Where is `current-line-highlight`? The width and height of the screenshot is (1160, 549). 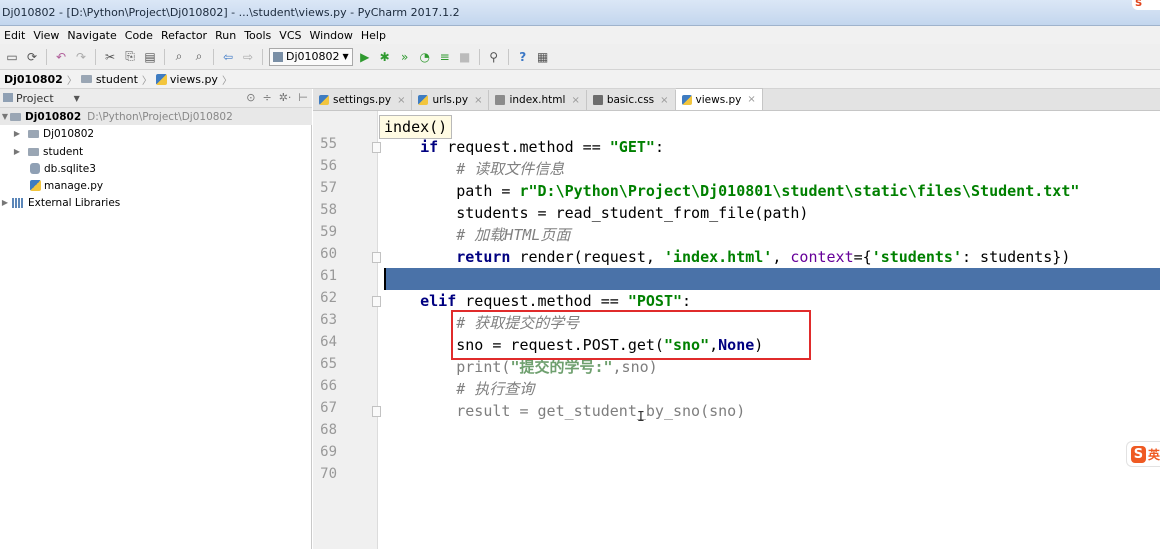 current-line-highlight is located at coordinates (772, 279).